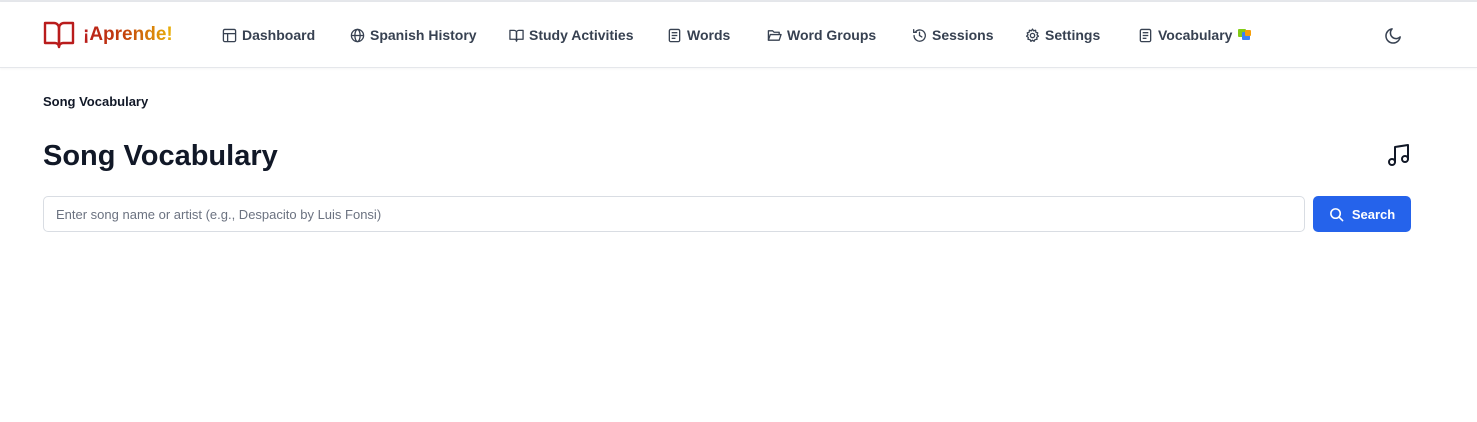  What do you see at coordinates (581, 35) in the screenshot?
I see `nav-label: Study Activities` at bounding box center [581, 35].